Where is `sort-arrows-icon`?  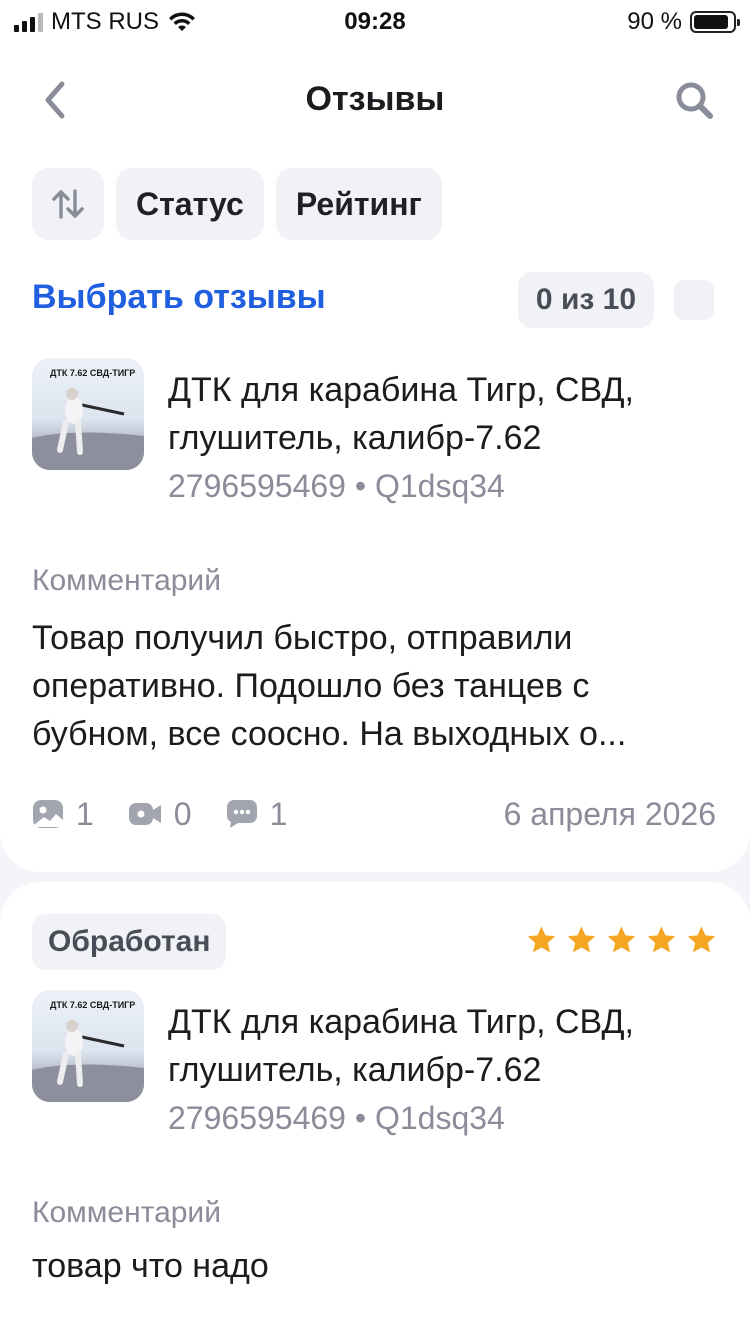
sort-arrows-icon is located at coordinates (68, 204).